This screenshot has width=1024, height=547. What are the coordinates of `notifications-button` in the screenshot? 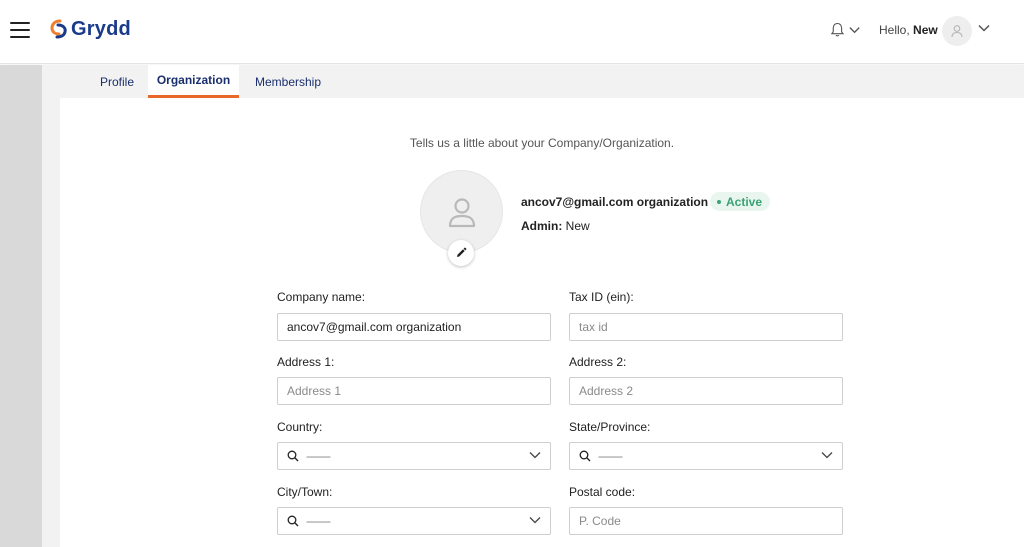 It's located at (845, 30).